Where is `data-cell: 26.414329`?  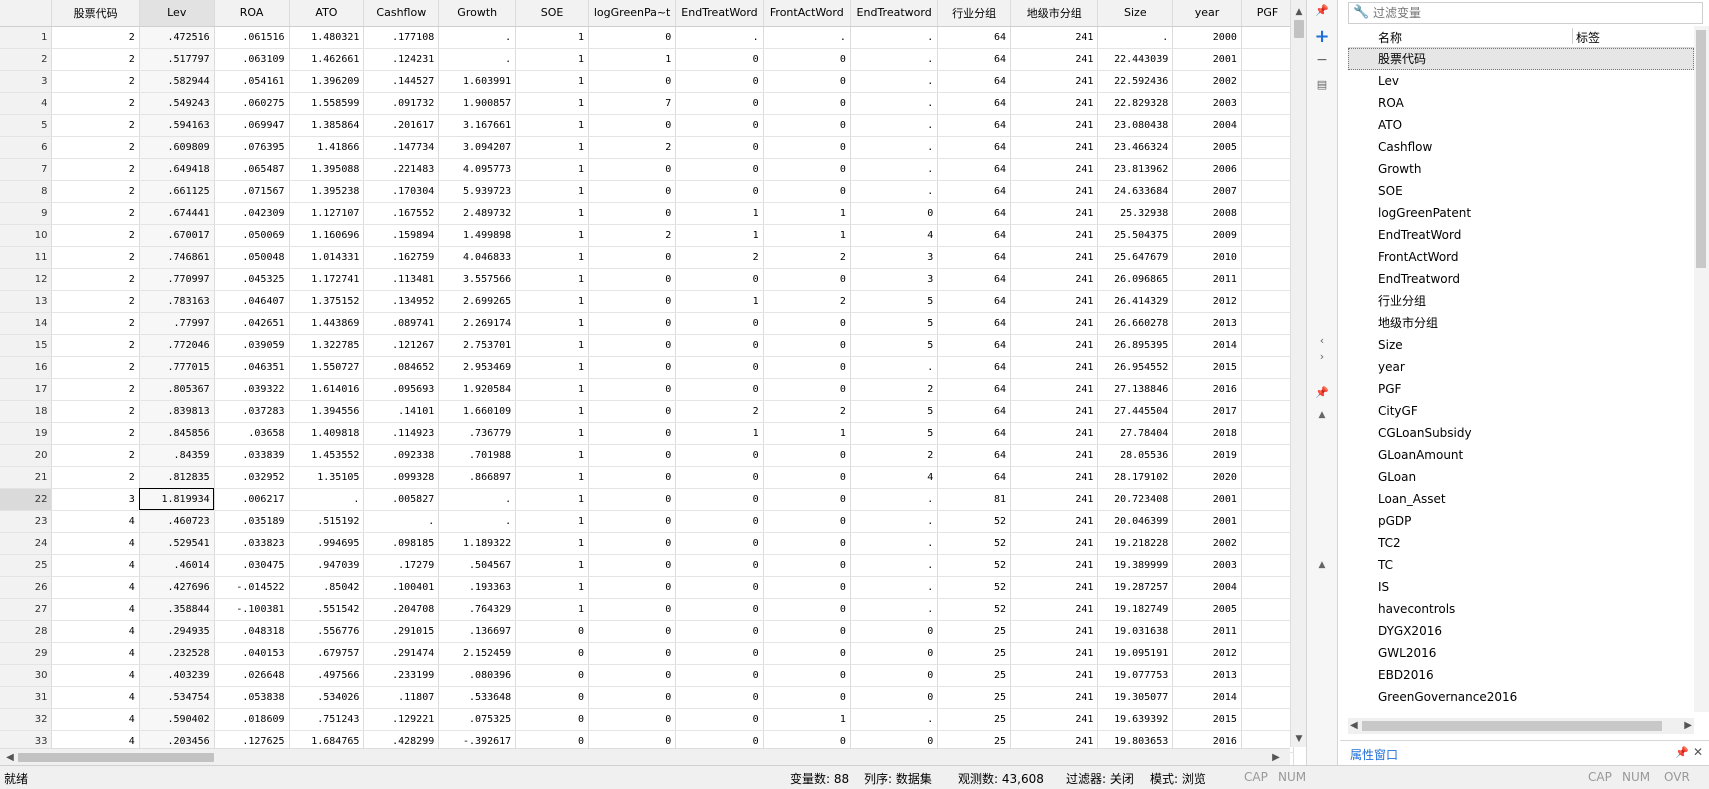 data-cell: 26.414329 is located at coordinates (1135, 301).